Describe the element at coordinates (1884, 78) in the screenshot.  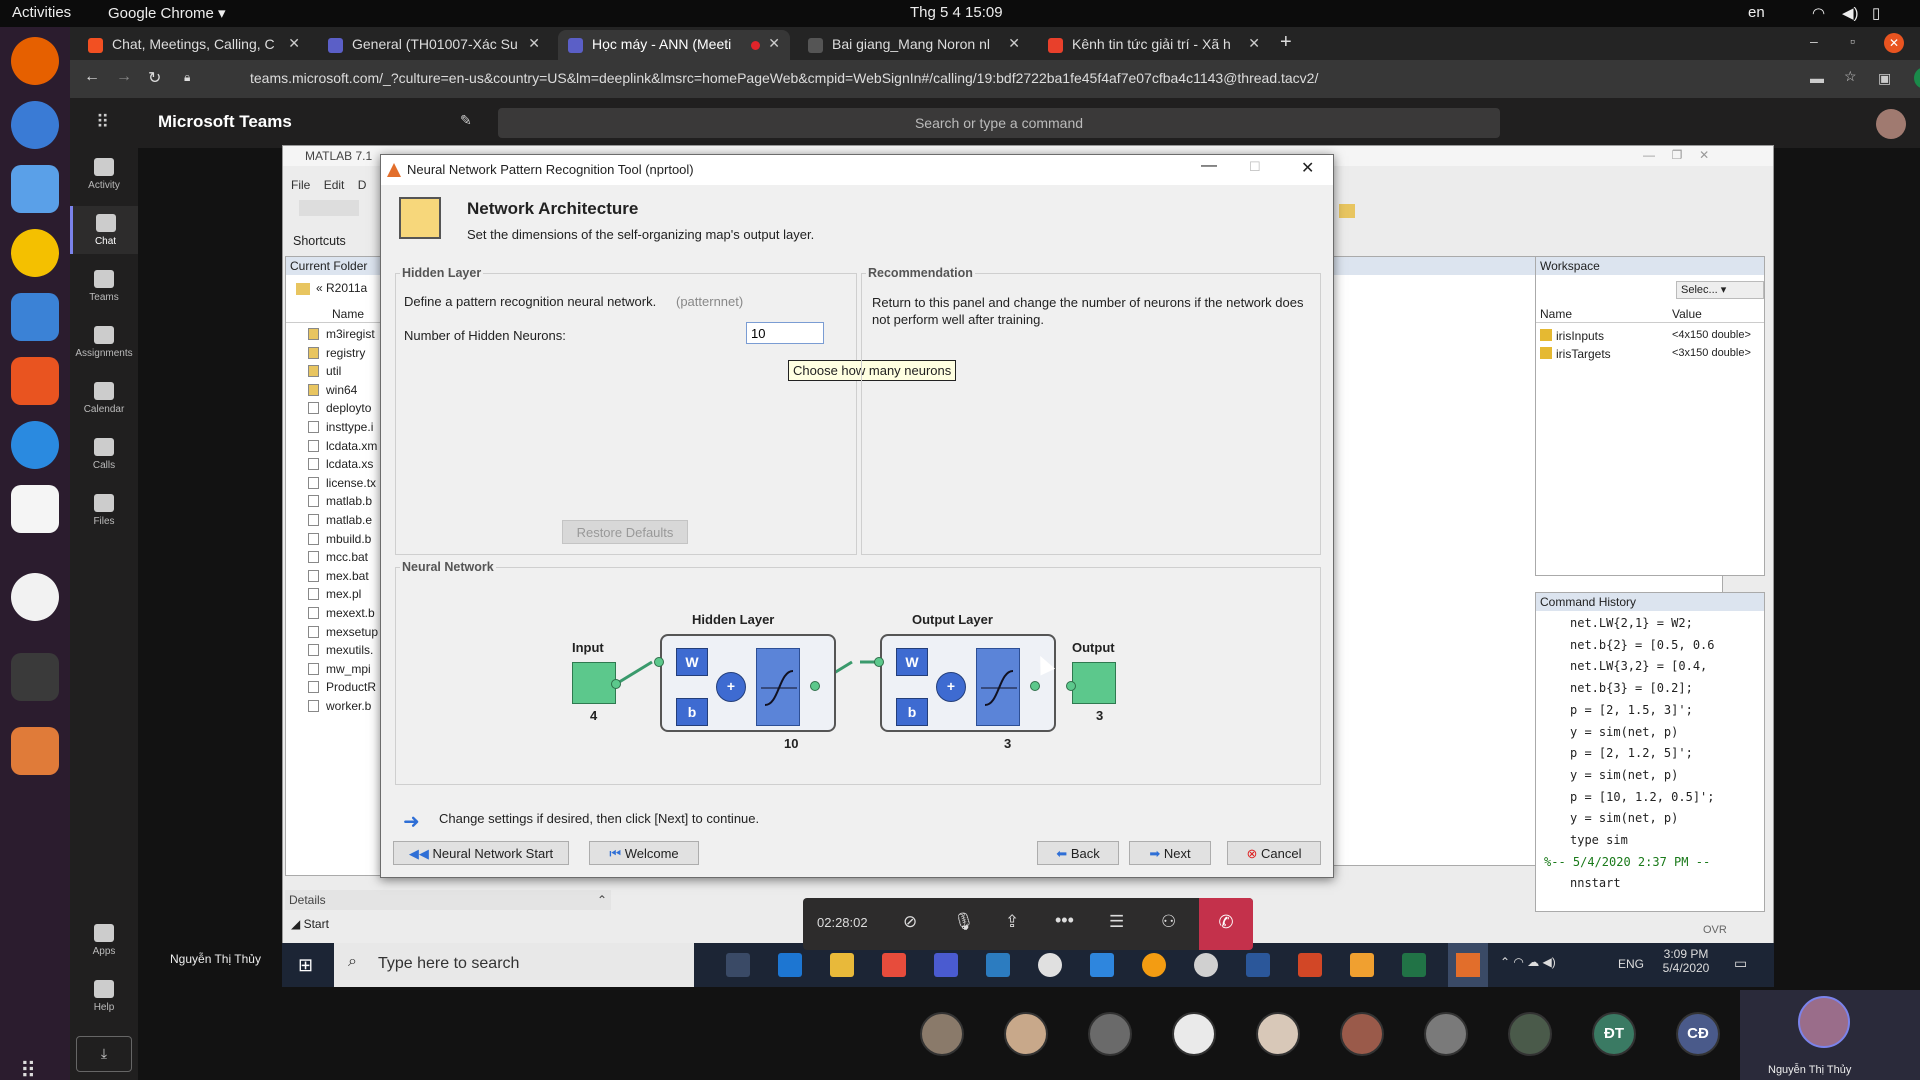
I see `extension-icon: ▣` at that location.